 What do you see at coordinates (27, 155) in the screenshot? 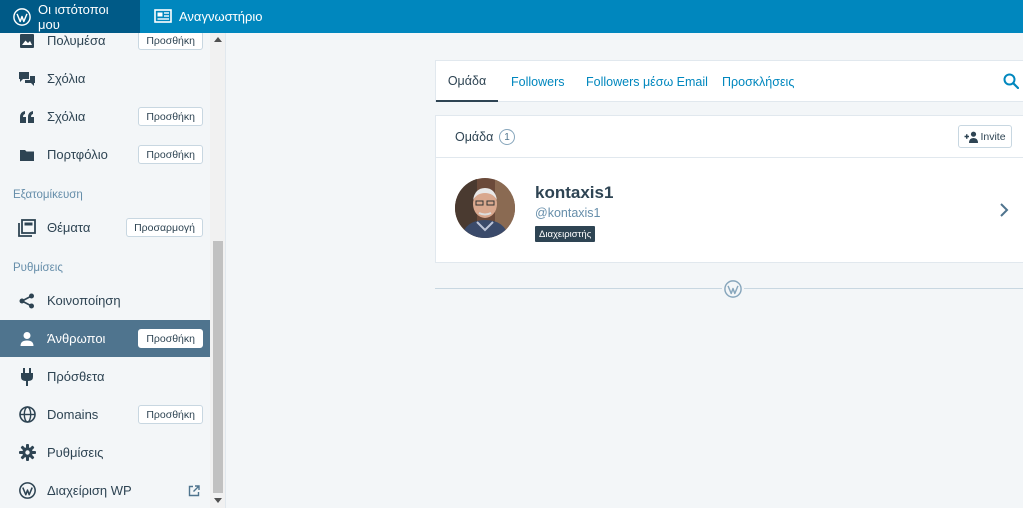
I see `folder-icon` at bounding box center [27, 155].